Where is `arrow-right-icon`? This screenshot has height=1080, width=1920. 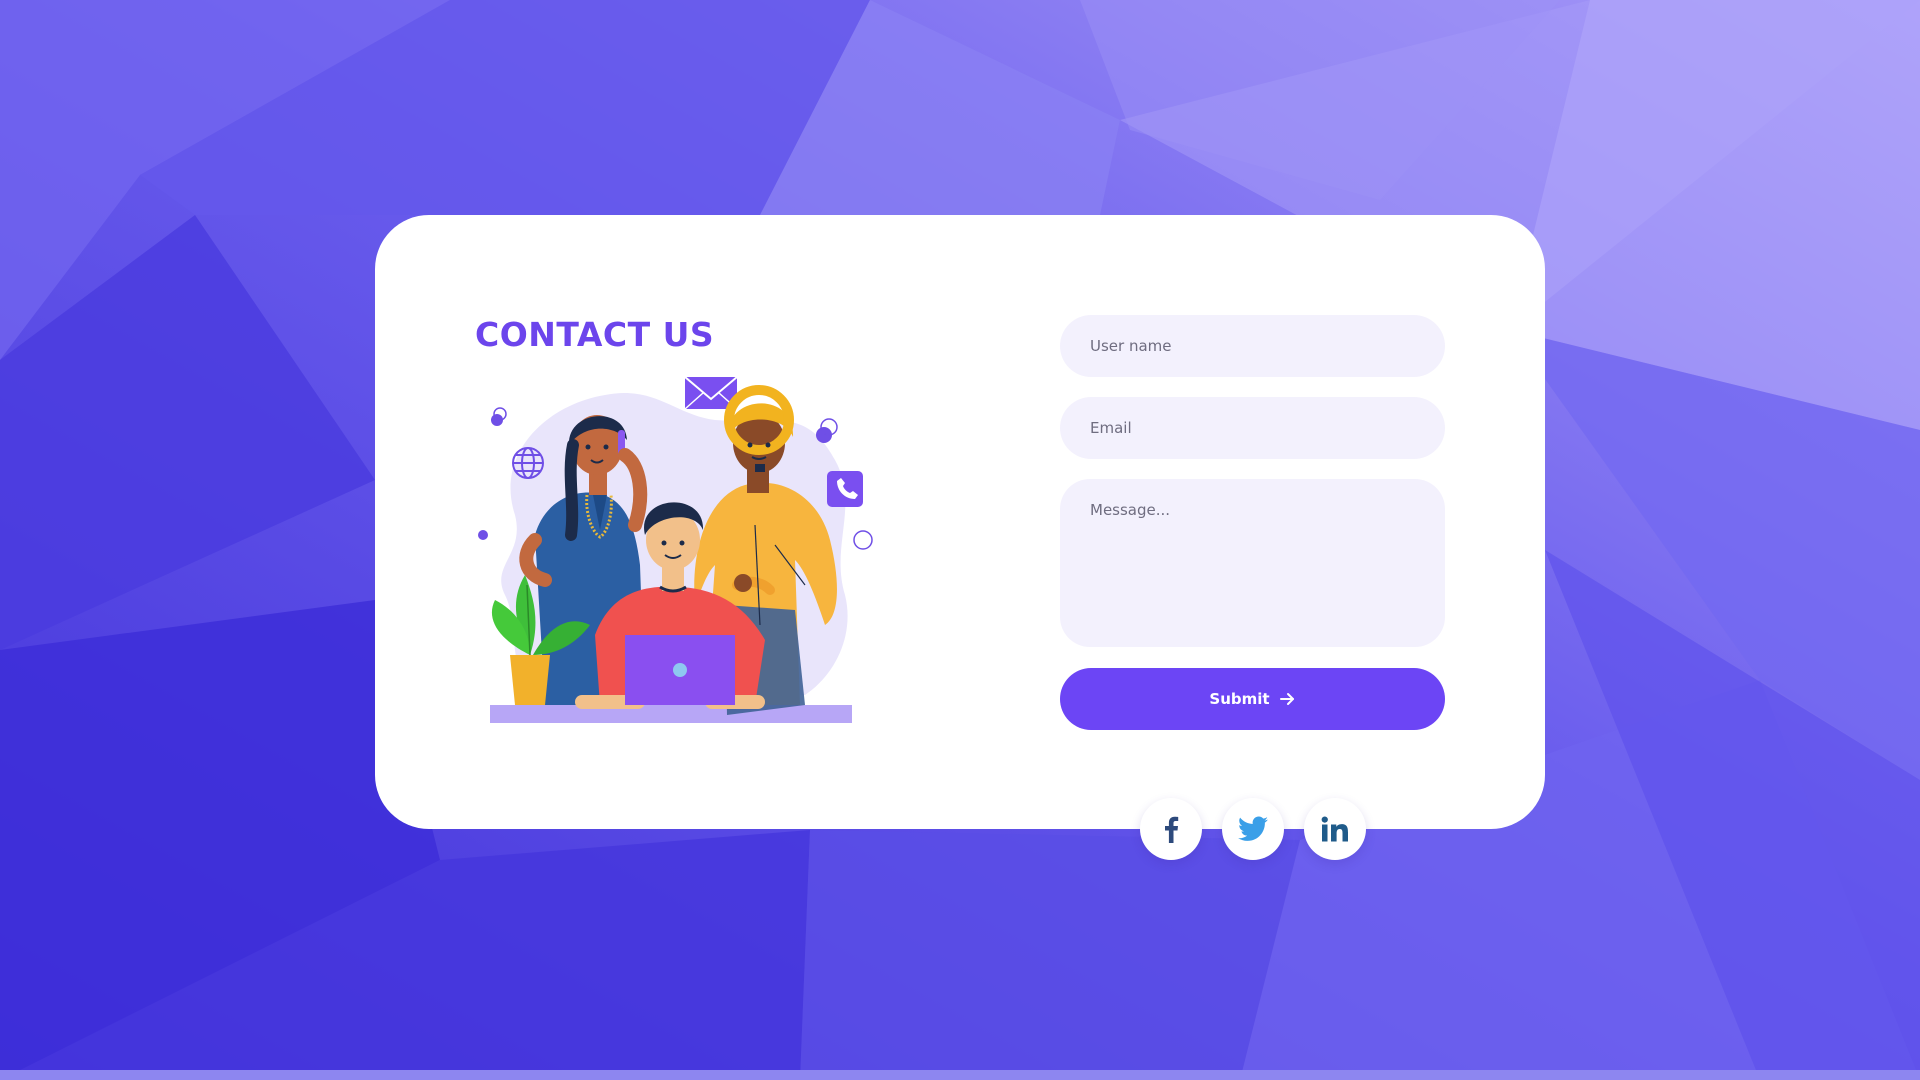
arrow-right-icon is located at coordinates (1286, 699).